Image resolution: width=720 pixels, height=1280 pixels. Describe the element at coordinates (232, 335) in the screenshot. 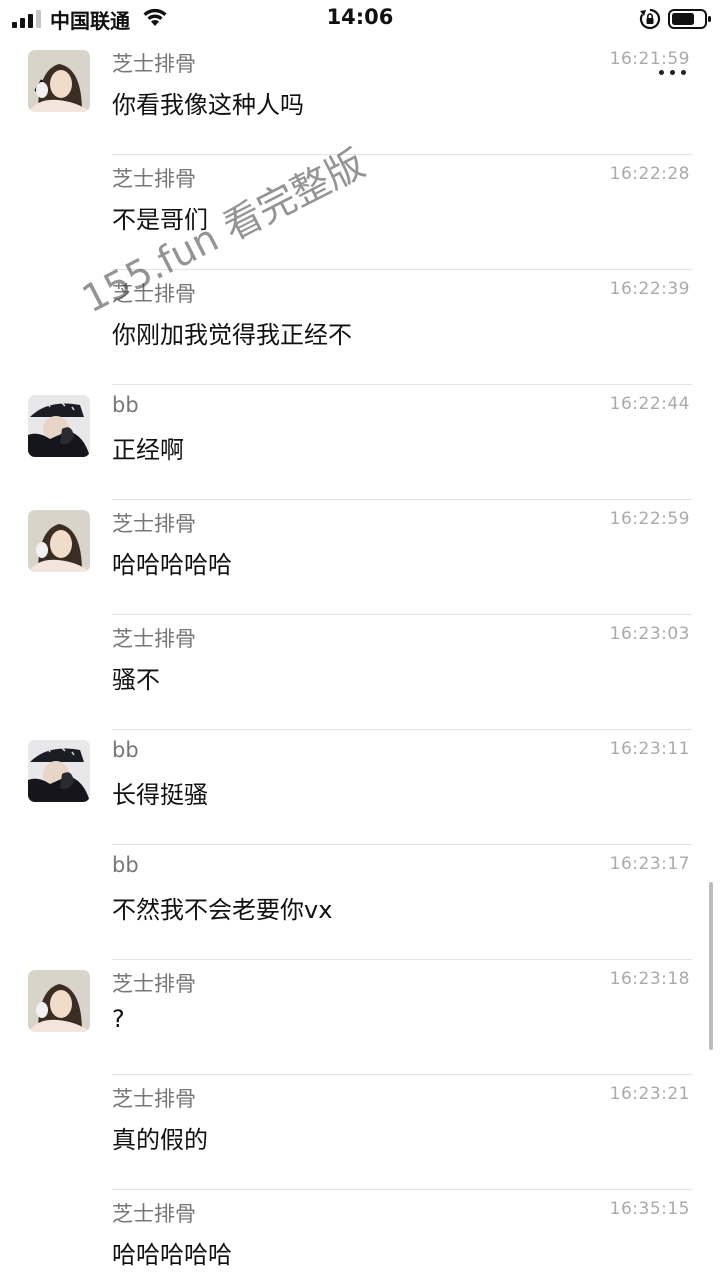

I see `message-text: 你刚加我觉得我正经不` at that location.